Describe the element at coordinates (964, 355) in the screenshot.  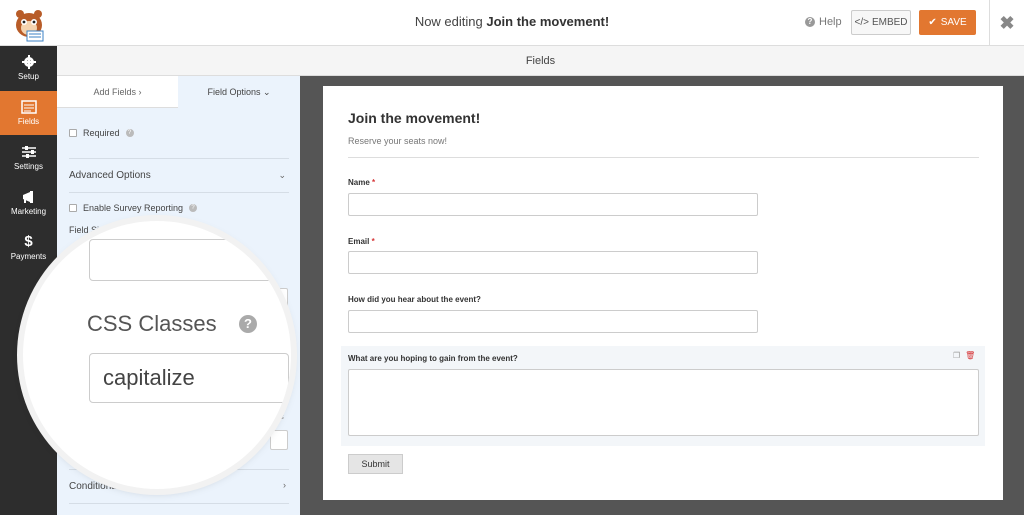
I see `field-actions: ❐ 🗑` at that location.